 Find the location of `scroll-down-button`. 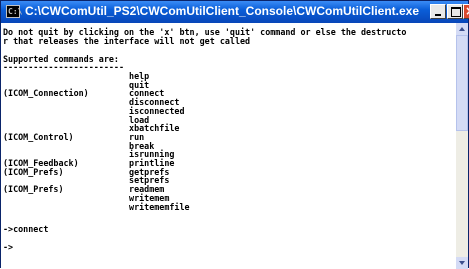

scroll-down-button is located at coordinates (462, 263).